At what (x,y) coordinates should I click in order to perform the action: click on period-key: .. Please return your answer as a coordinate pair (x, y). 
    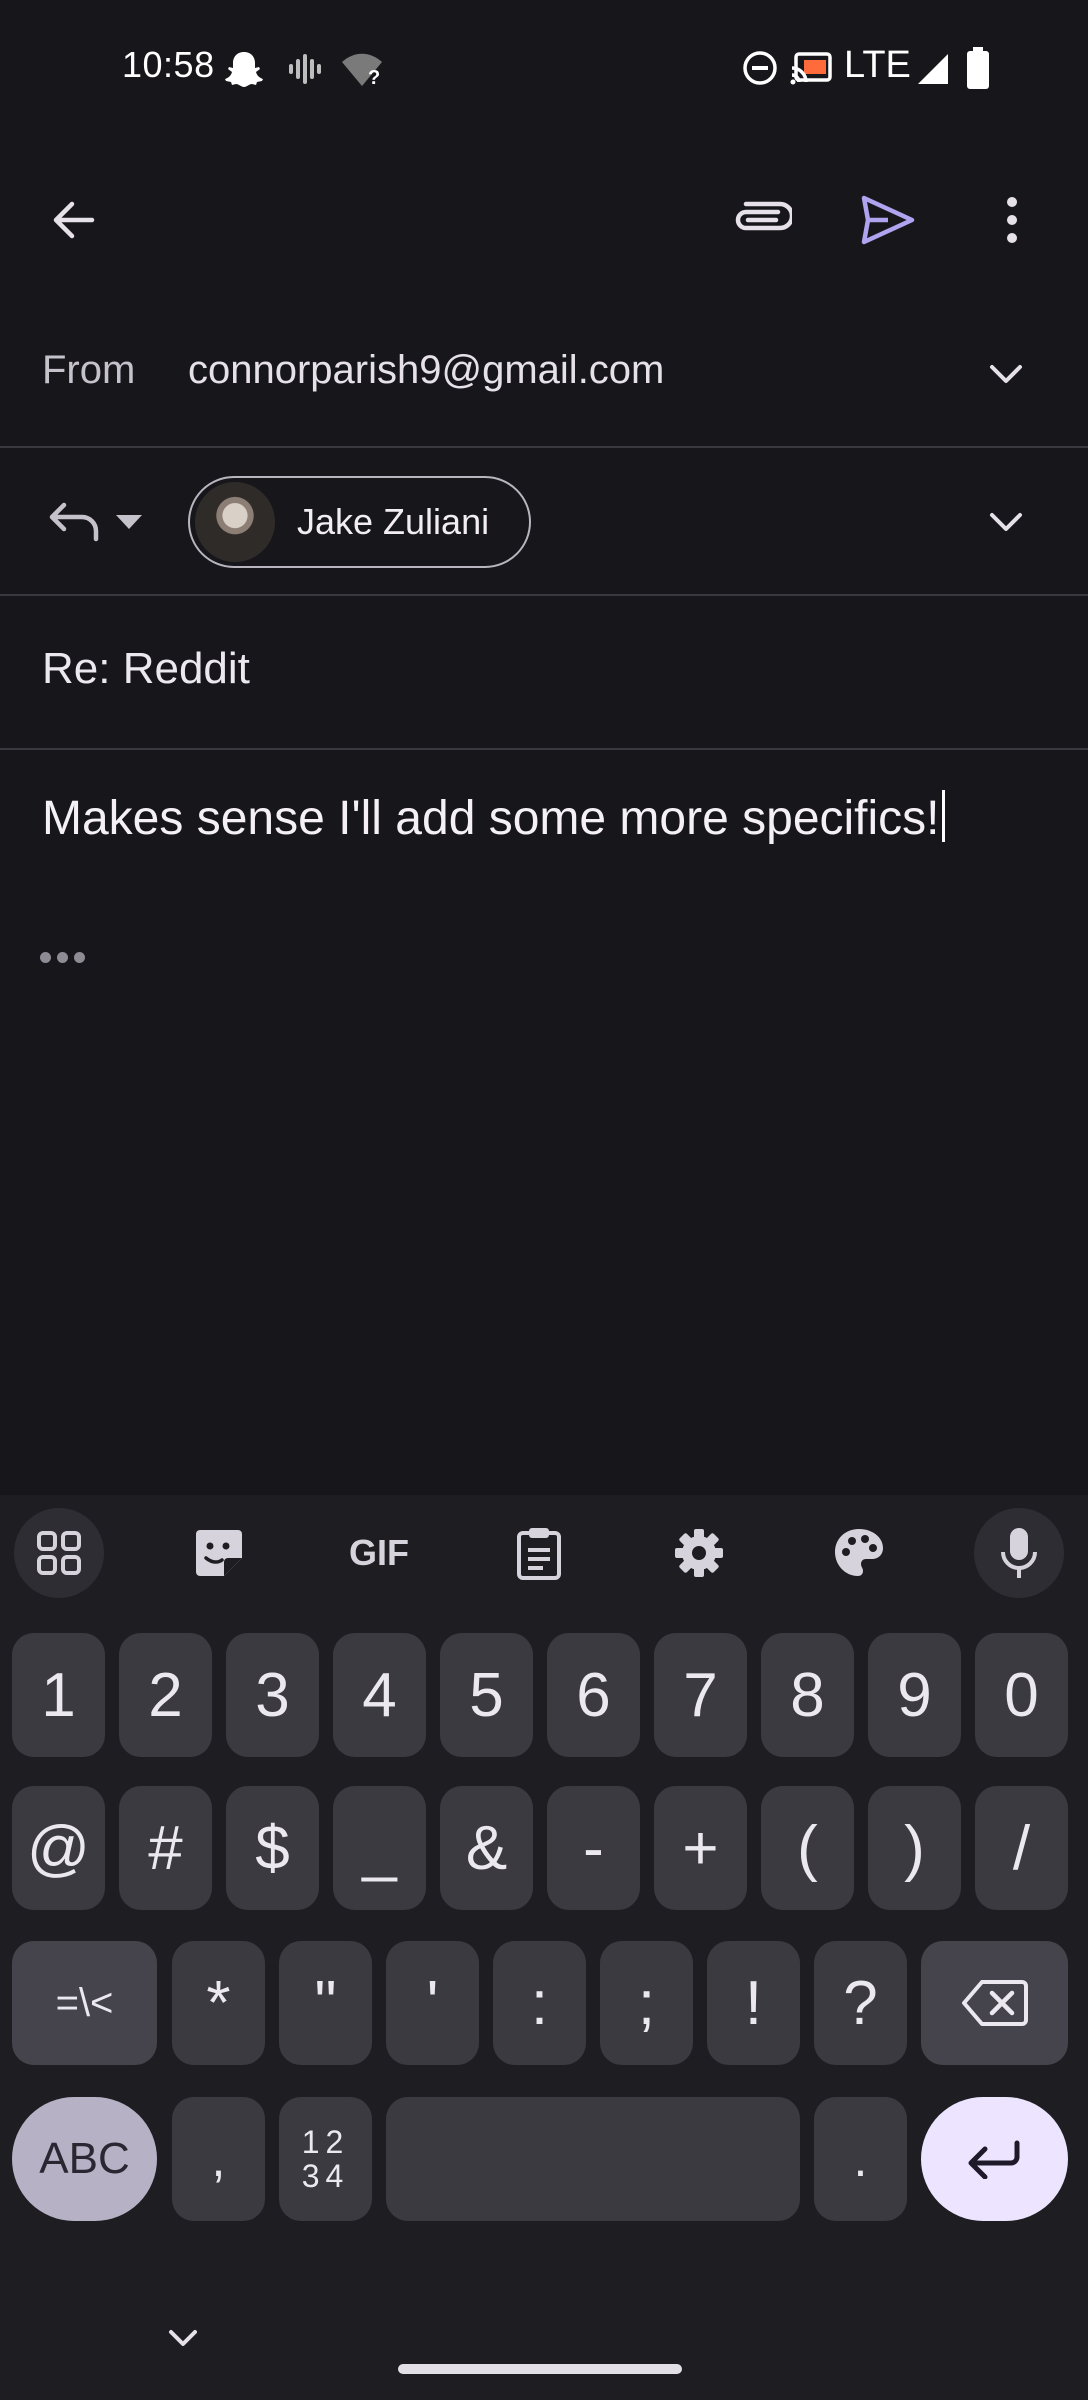
    Looking at the image, I should click on (860, 2159).